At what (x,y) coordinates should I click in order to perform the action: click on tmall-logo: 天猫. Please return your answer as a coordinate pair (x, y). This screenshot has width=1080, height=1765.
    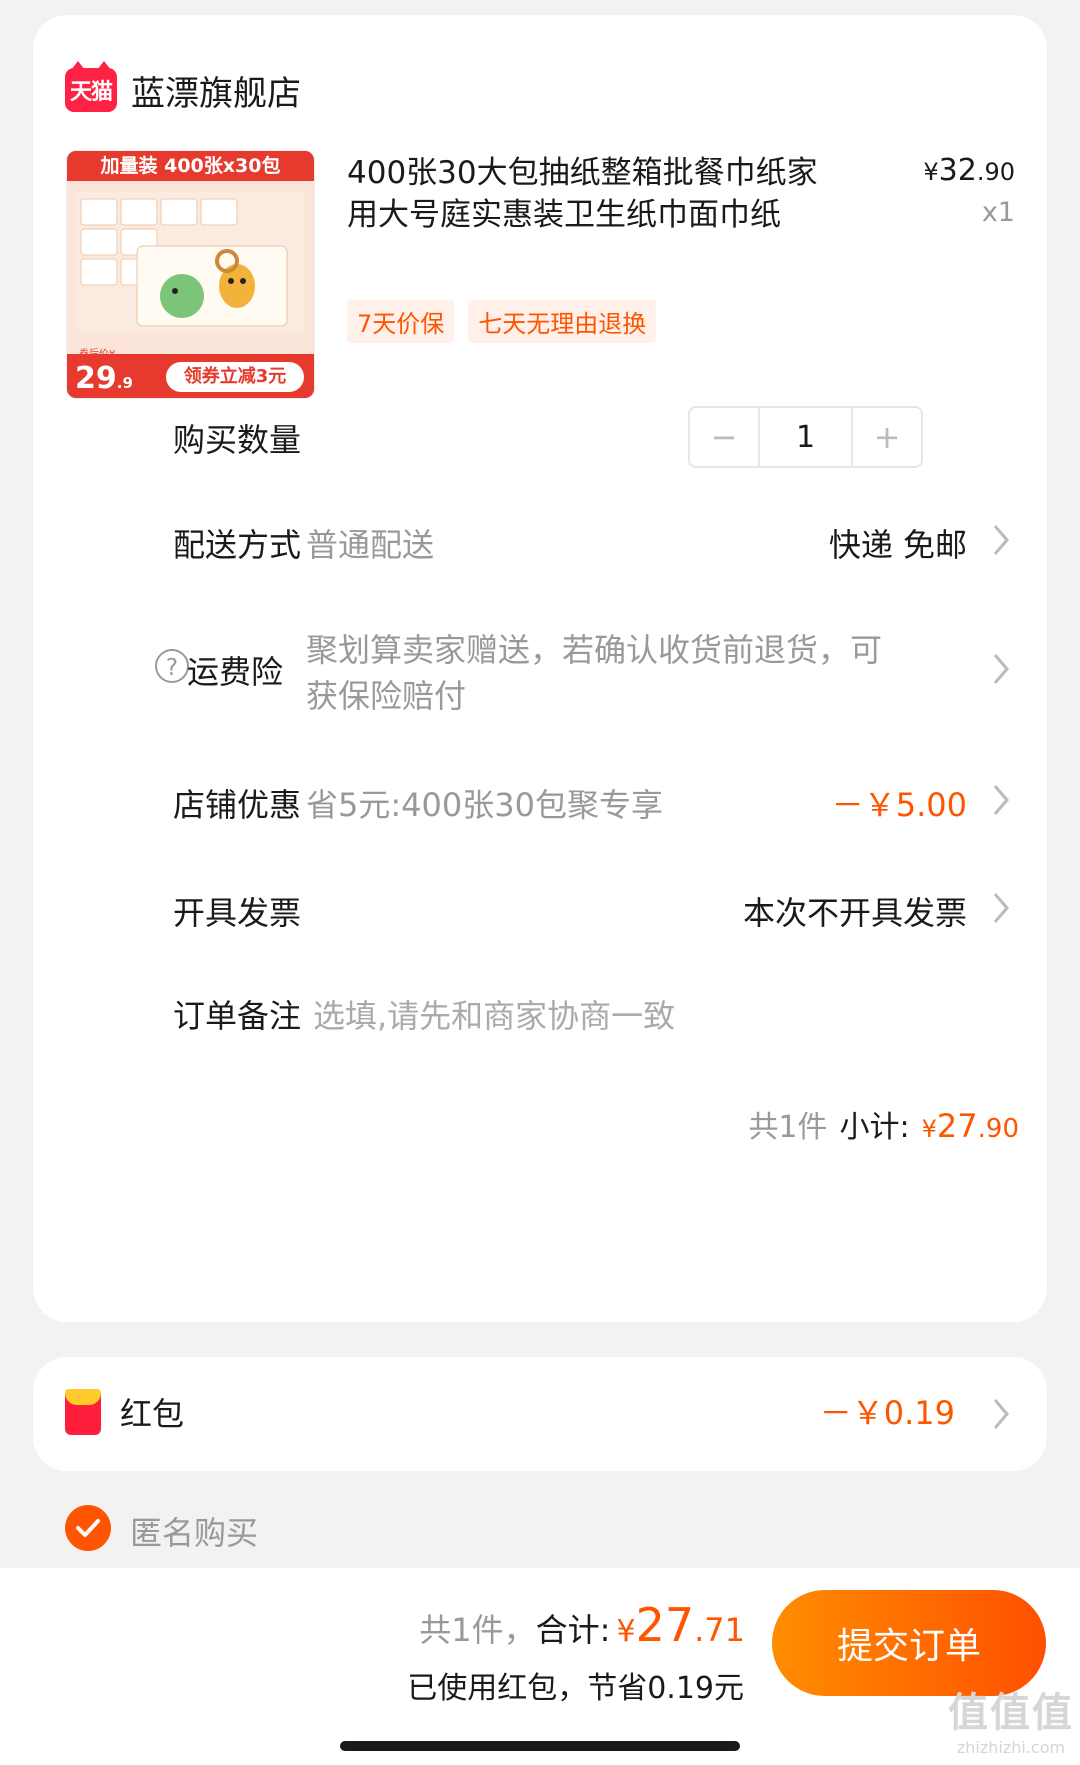
    Looking at the image, I should click on (91, 86).